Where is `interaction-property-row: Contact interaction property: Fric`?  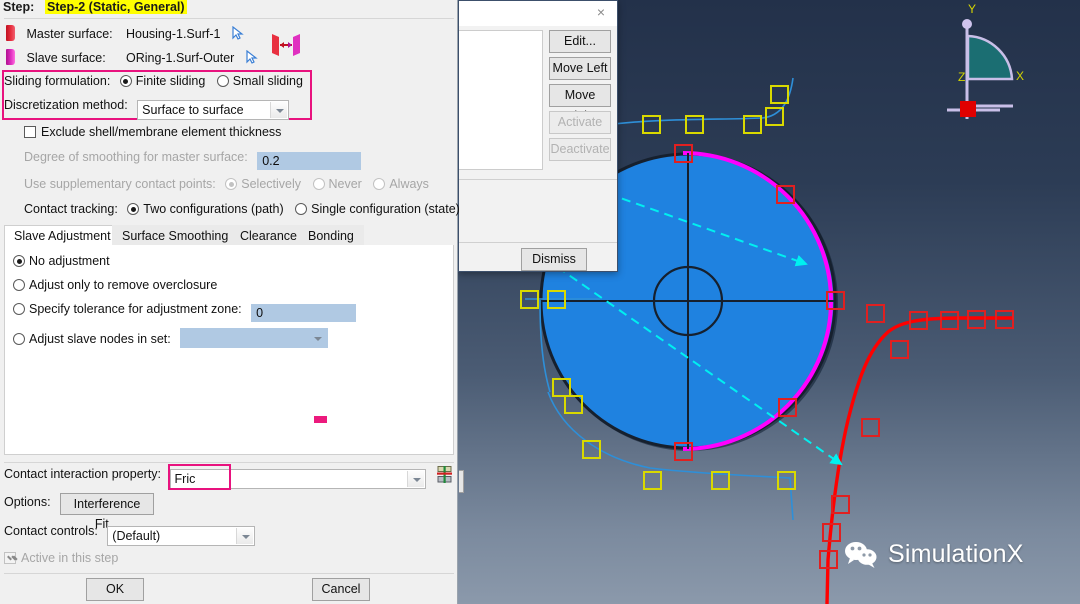 interaction-property-row: Contact interaction property: Fric is located at coordinates (215, 478).